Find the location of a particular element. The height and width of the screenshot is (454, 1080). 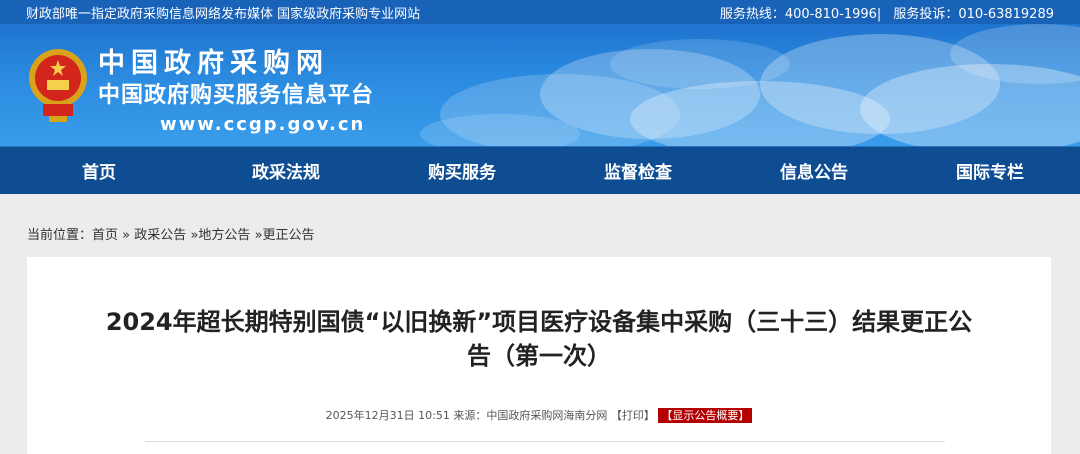

complaint-text: 服务投诉：010-63819289 is located at coordinates (973, 14).